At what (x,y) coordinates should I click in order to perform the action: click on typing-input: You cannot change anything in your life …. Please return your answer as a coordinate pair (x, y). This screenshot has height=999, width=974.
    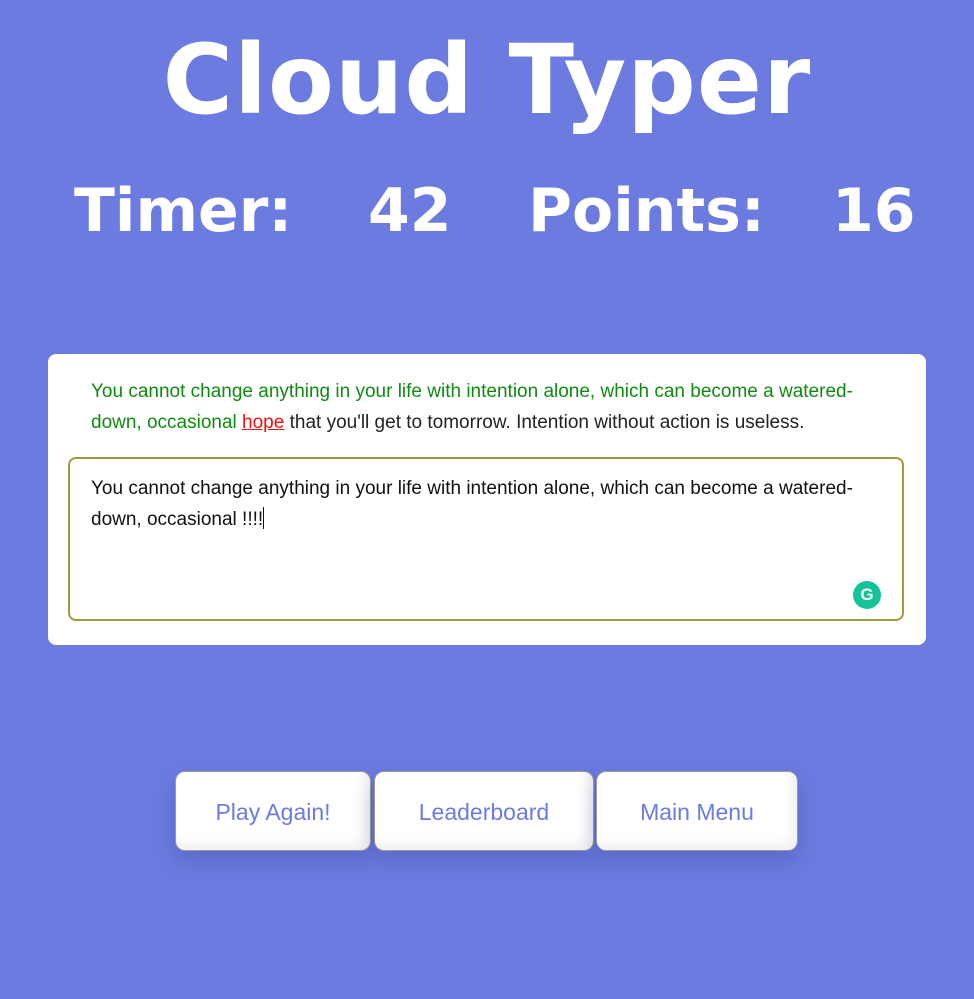
    Looking at the image, I should click on (486, 539).